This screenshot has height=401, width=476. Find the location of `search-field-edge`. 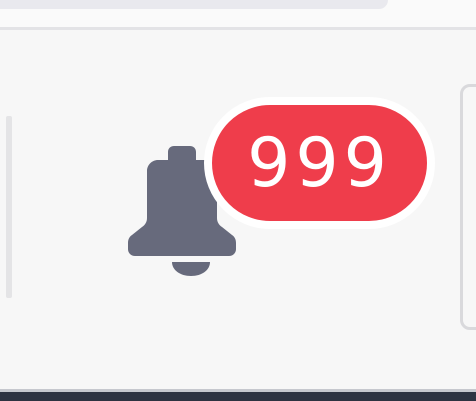

search-field-edge is located at coordinates (194, 4).